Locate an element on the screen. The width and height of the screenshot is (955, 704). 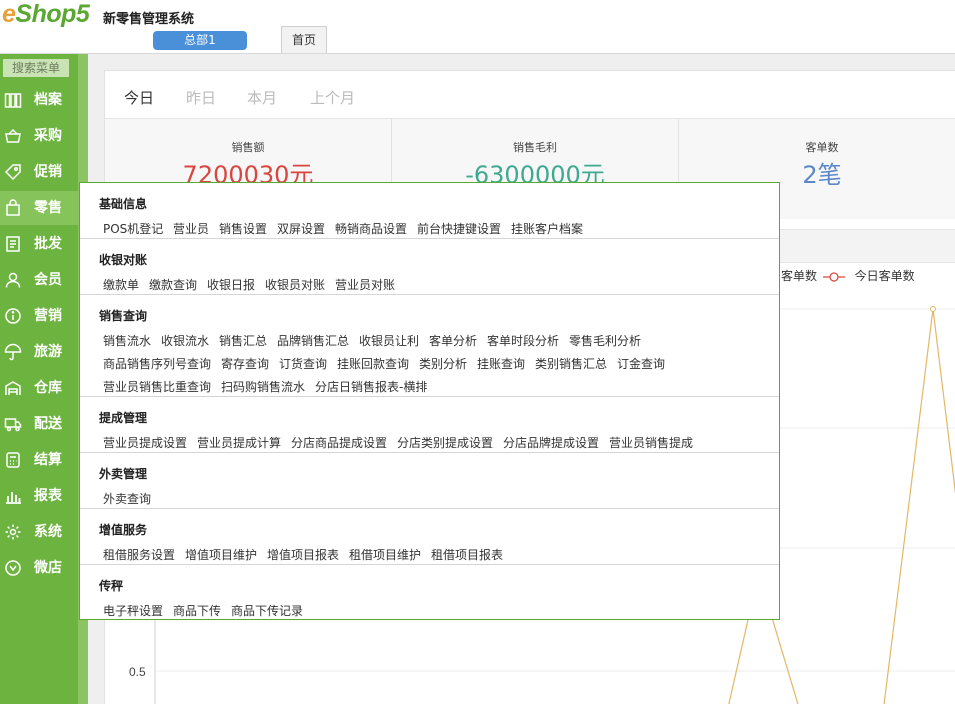
sidebar-item-settlement: 结算 is located at coordinates (39, 460).